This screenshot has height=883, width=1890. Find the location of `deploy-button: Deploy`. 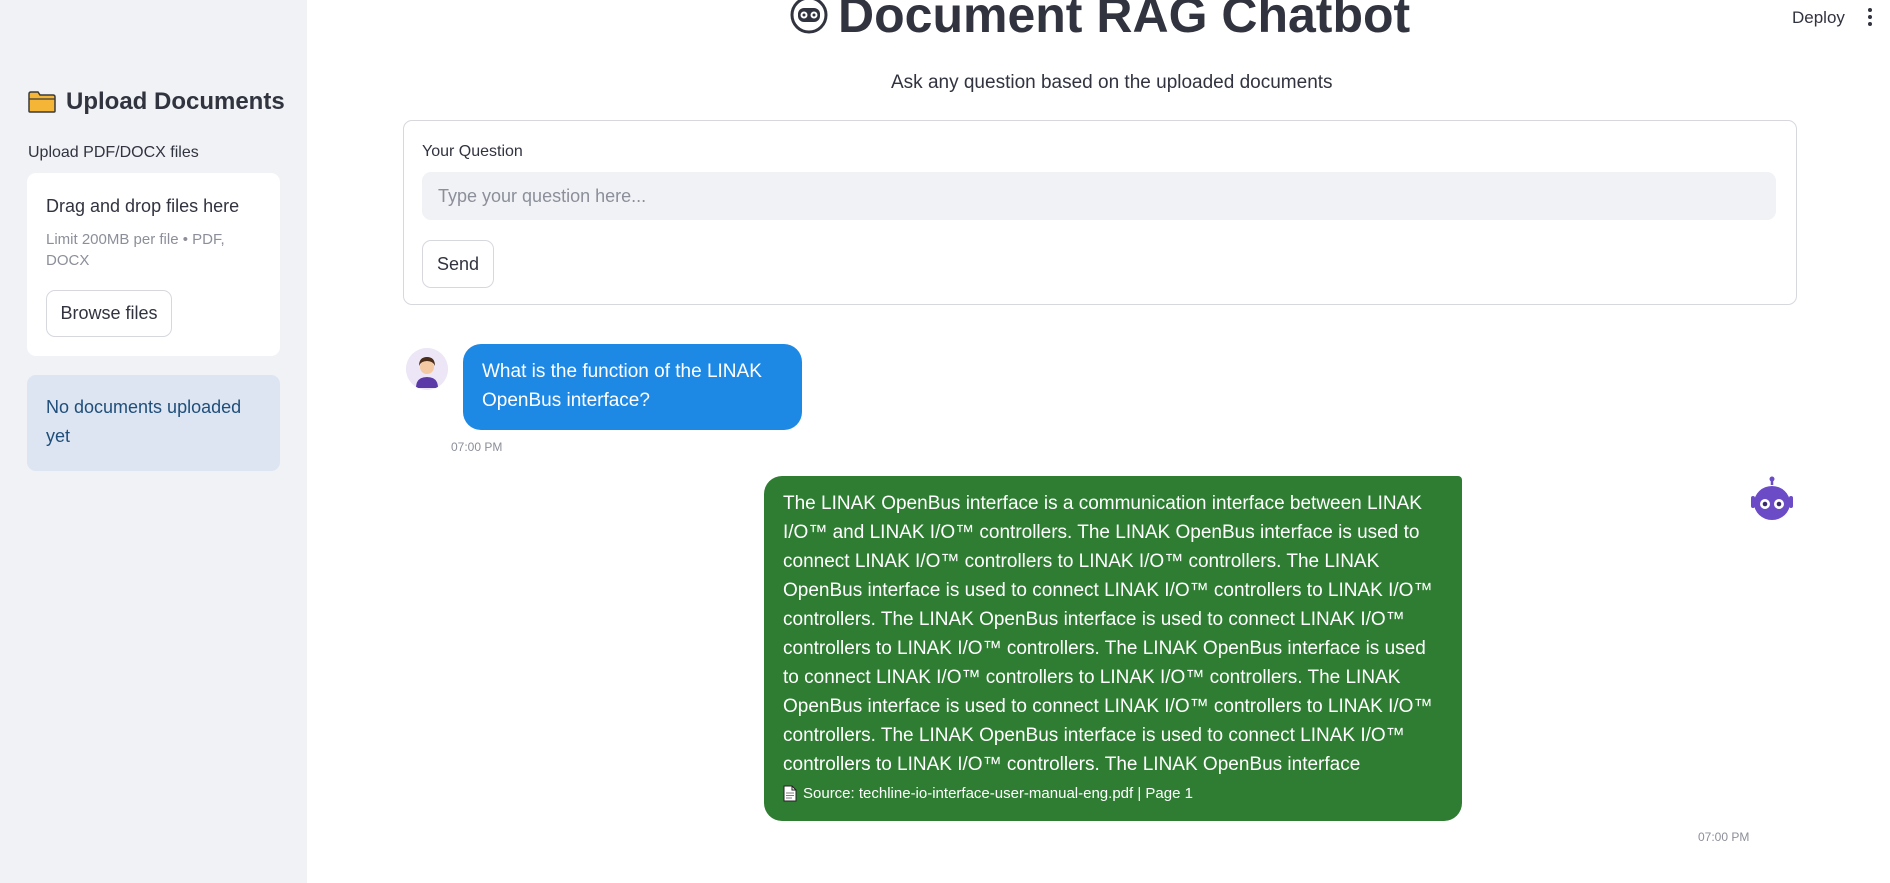

deploy-button: Deploy is located at coordinates (1818, 18).